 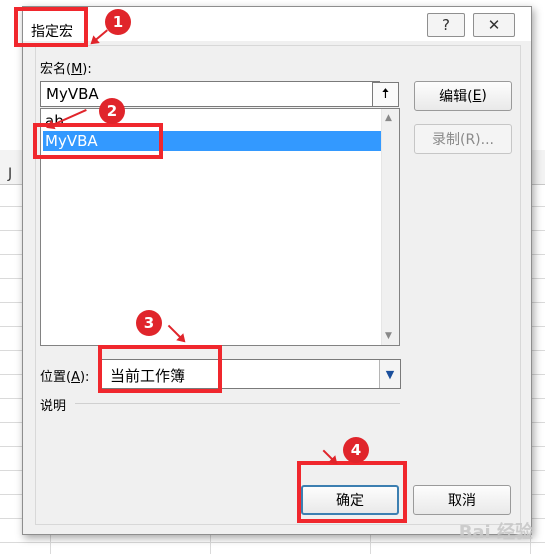 I want to click on scroll-up-icon: ▲, so click(x=388, y=118).